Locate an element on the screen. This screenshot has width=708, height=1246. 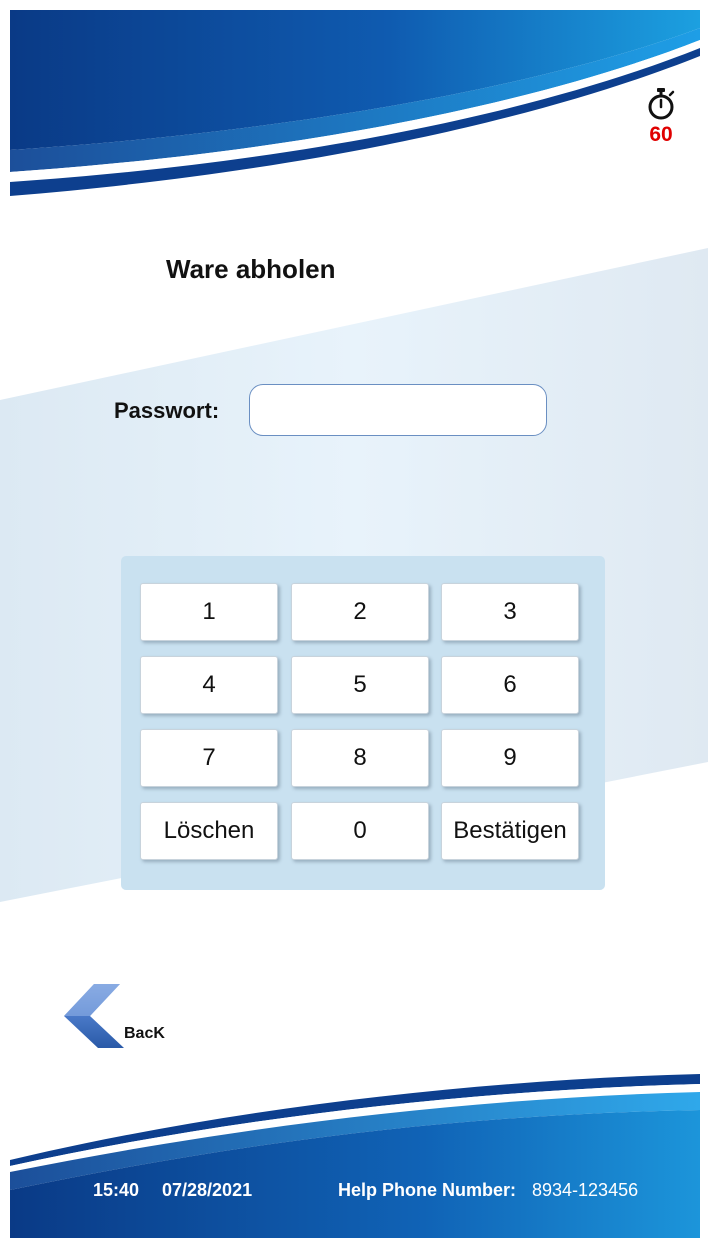
key-3: 3 is located at coordinates (510, 612).